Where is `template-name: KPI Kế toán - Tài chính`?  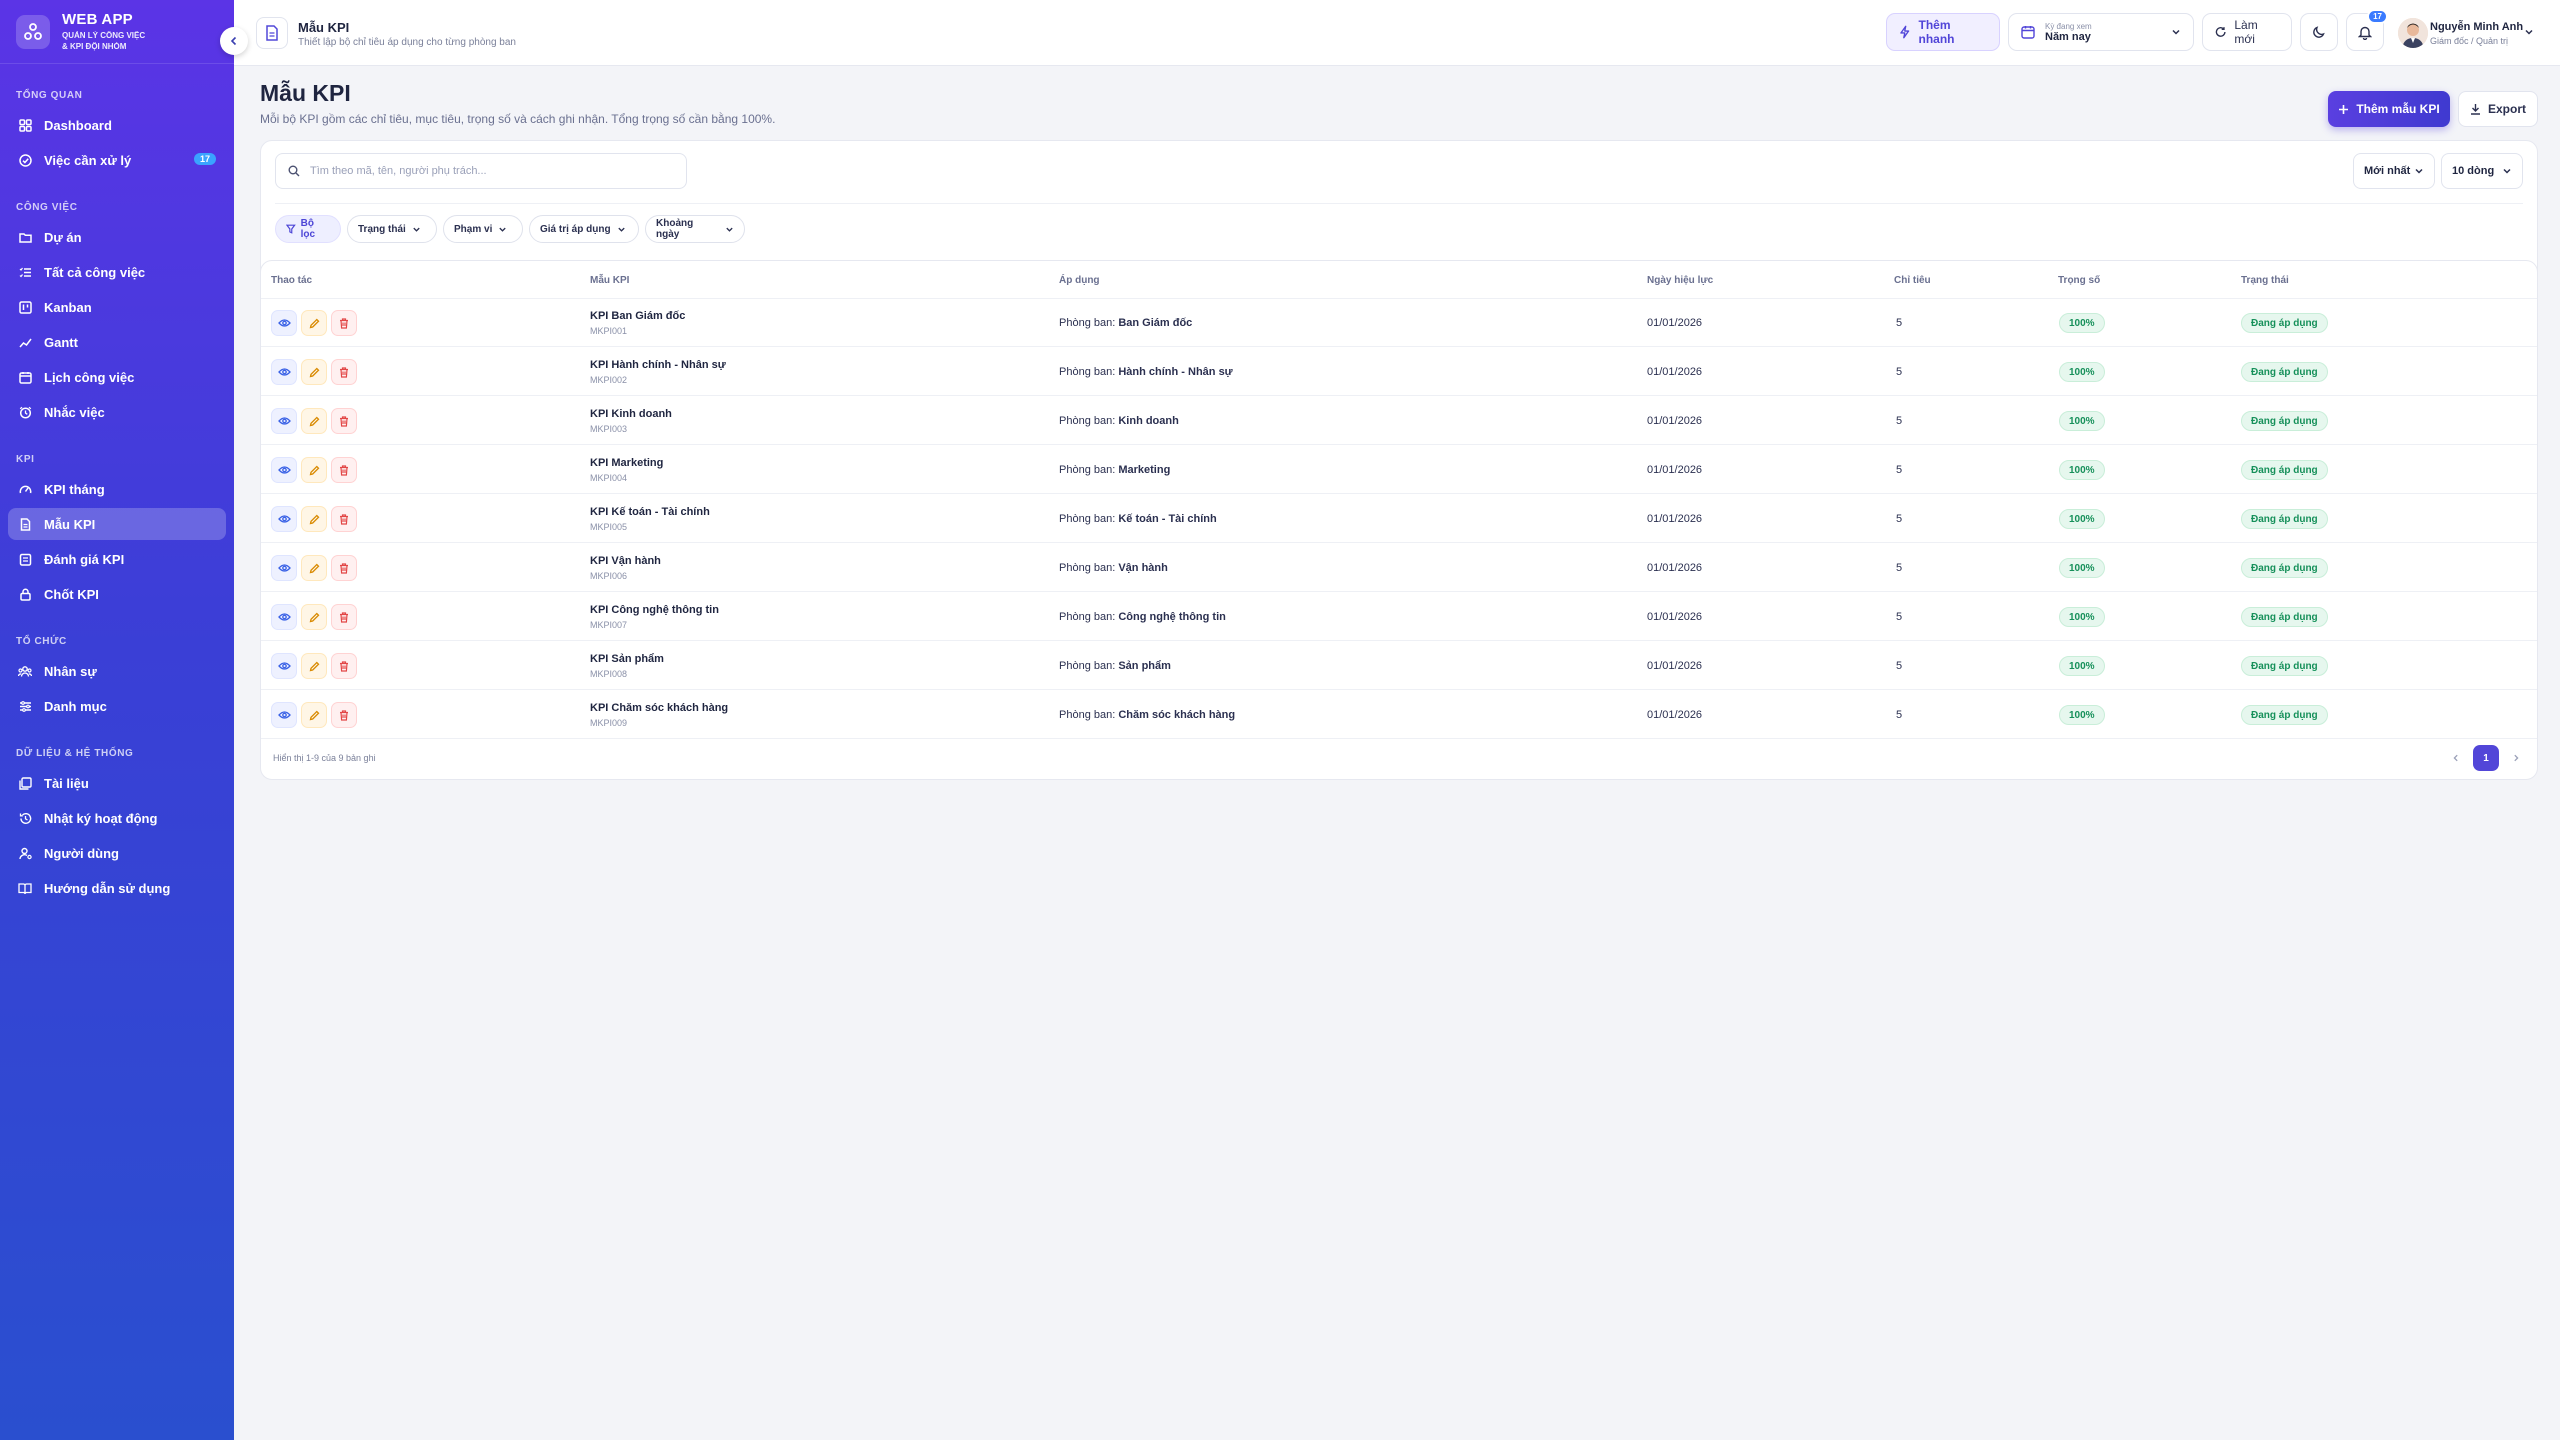 template-name: KPI Kế toán - Tài chính is located at coordinates (650, 512).